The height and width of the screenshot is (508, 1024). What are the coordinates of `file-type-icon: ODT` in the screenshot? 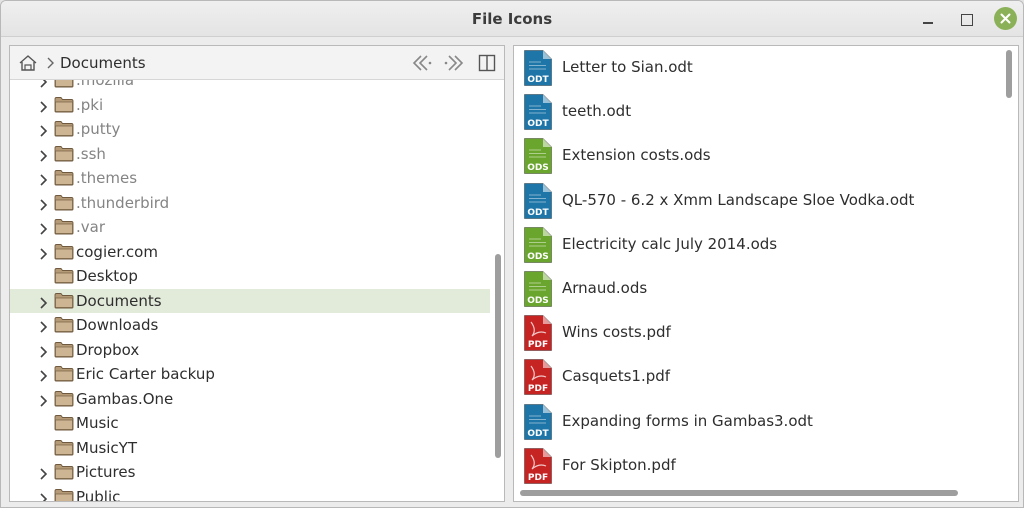 It's located at (538, 114).